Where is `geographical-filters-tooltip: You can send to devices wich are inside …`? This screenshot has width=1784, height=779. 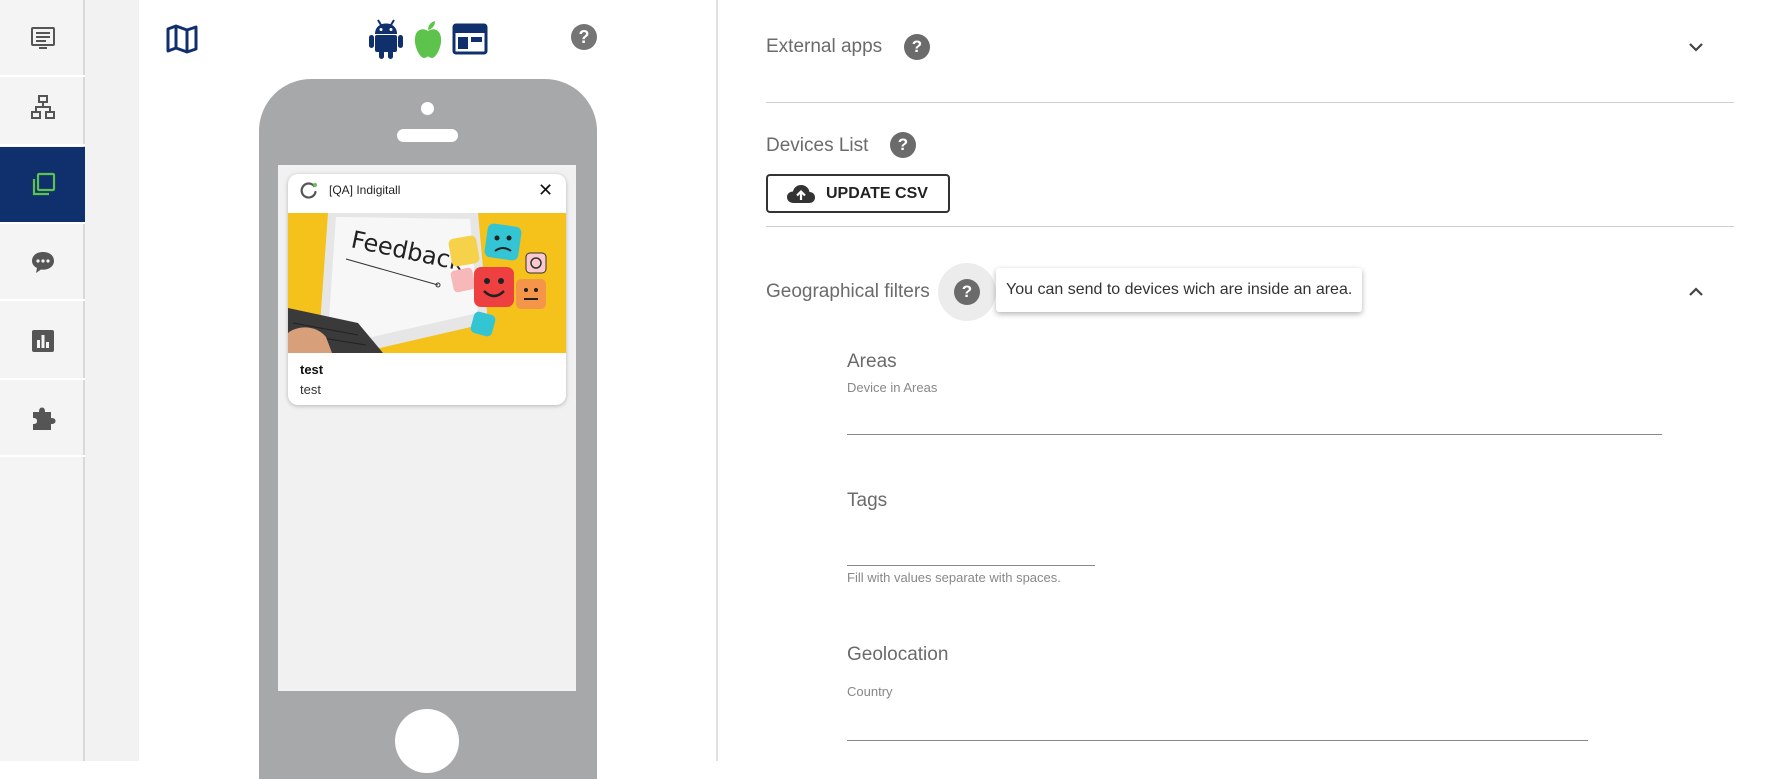
geographical-filters-tooltip: You can send to devices wich are inside … is located at coordinates (1179, 290).